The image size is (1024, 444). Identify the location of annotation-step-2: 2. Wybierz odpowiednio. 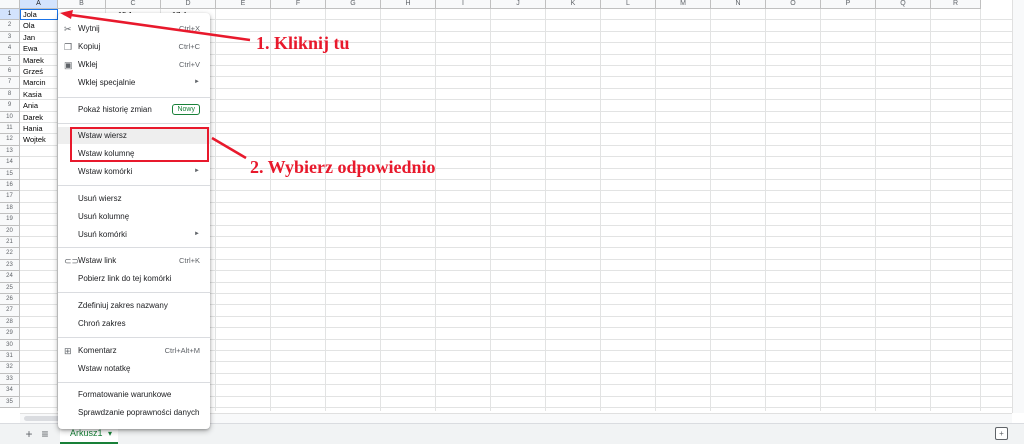
(343, 167).